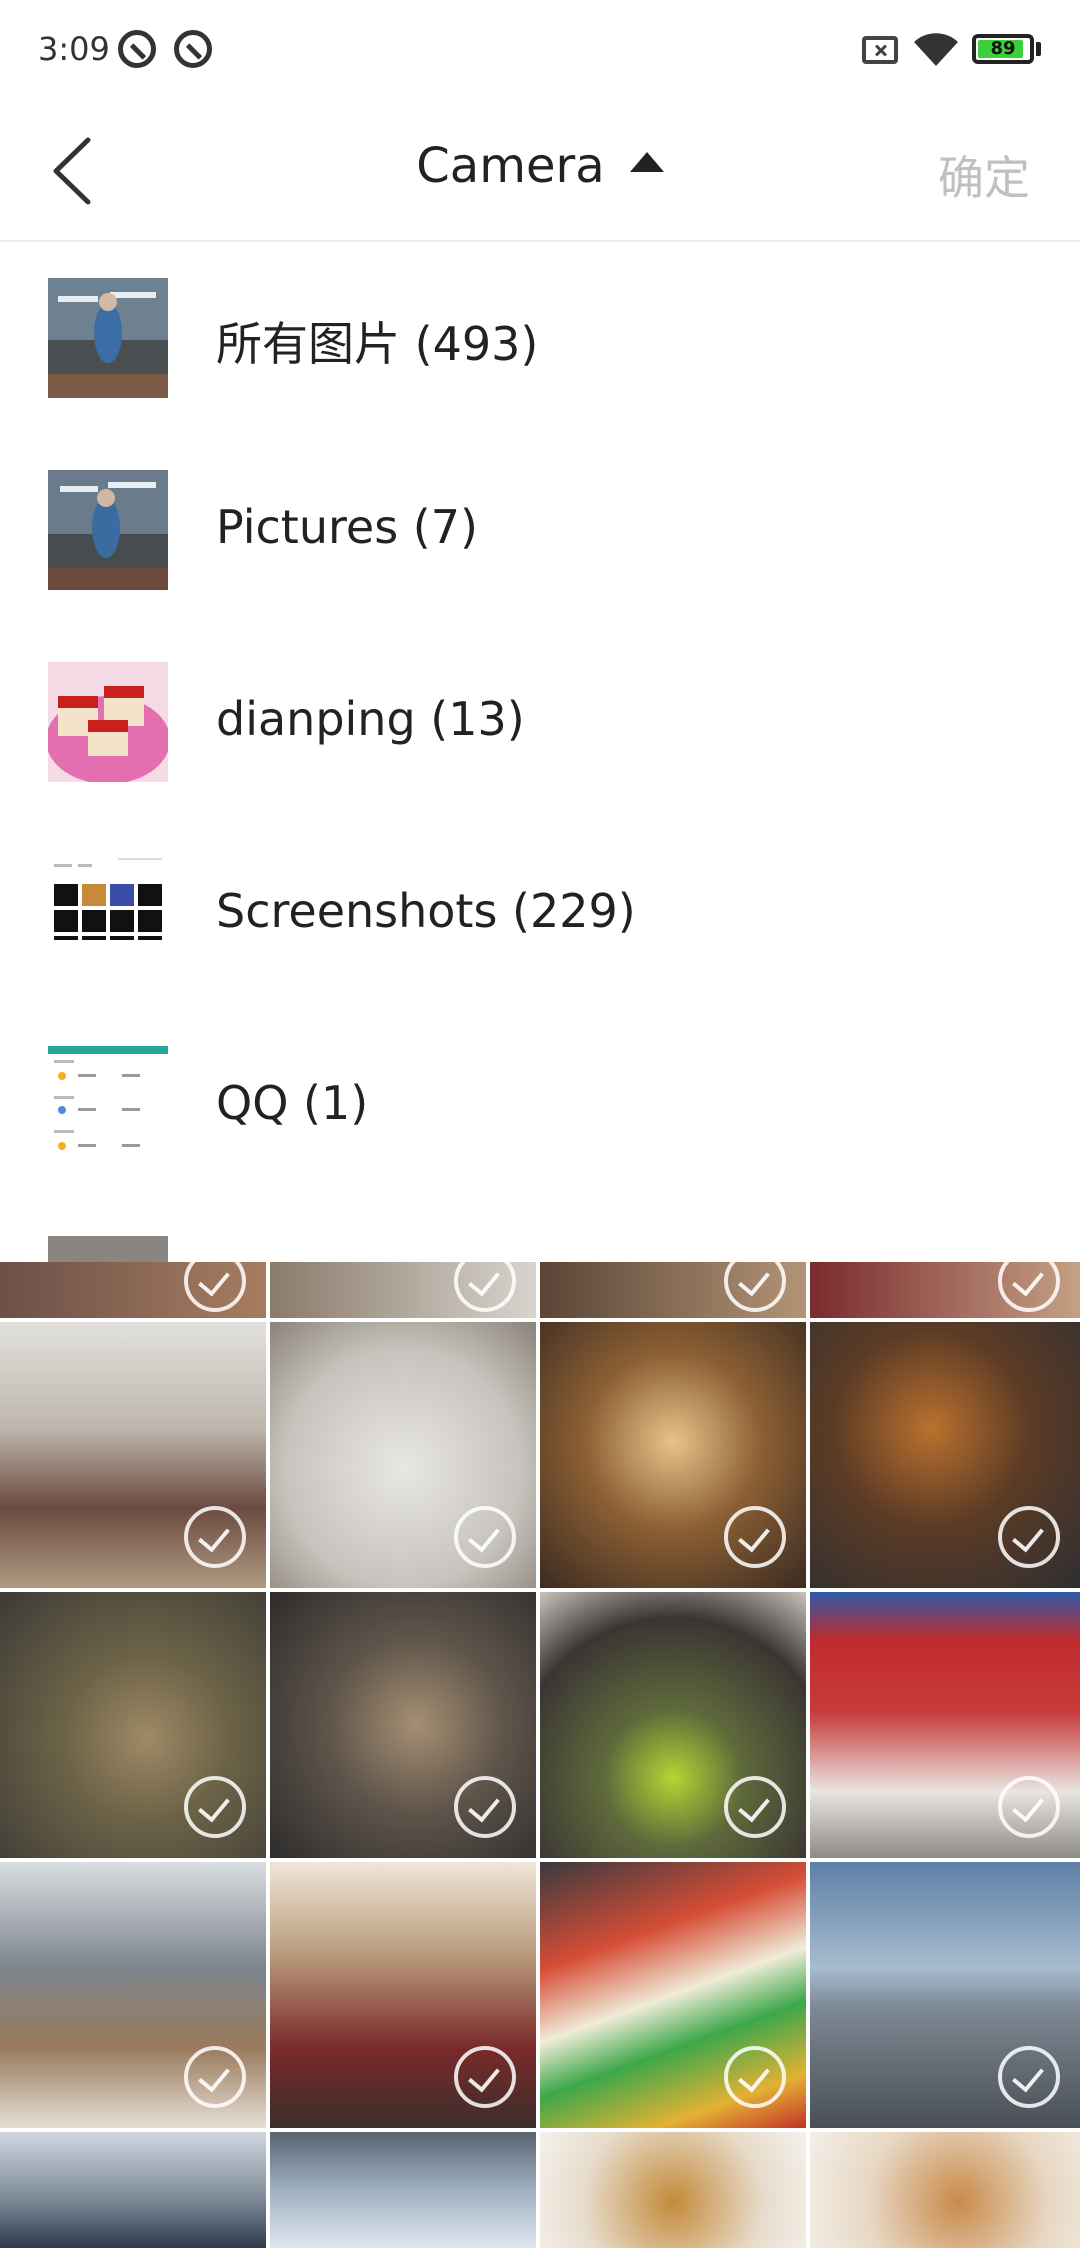 The image size is (1080, 2248). I want to click on album-label: QQ (1), so click(292, 1103).